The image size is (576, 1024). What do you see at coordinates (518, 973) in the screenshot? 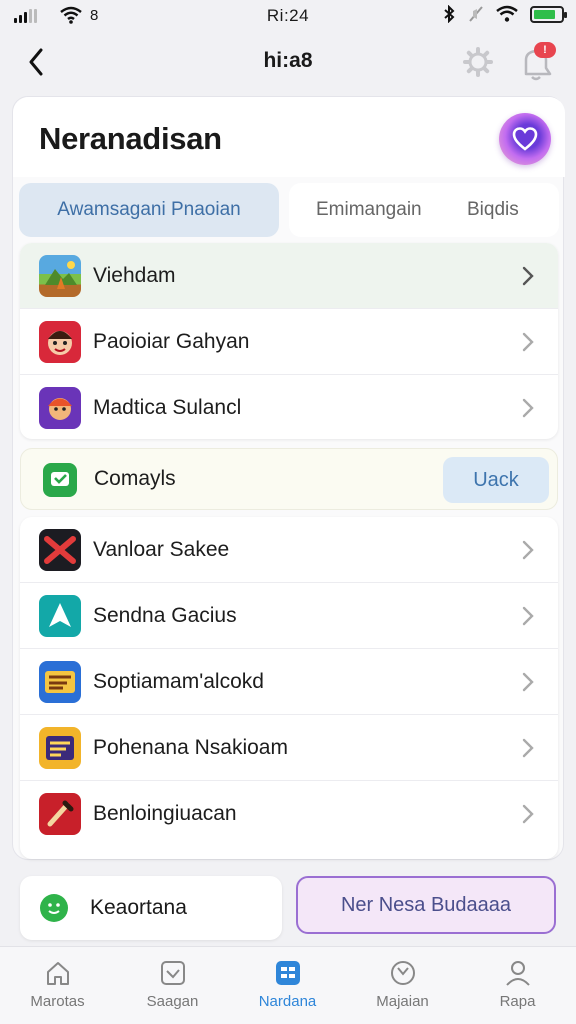
I see `person-icon` at bounding box center [518, 973].